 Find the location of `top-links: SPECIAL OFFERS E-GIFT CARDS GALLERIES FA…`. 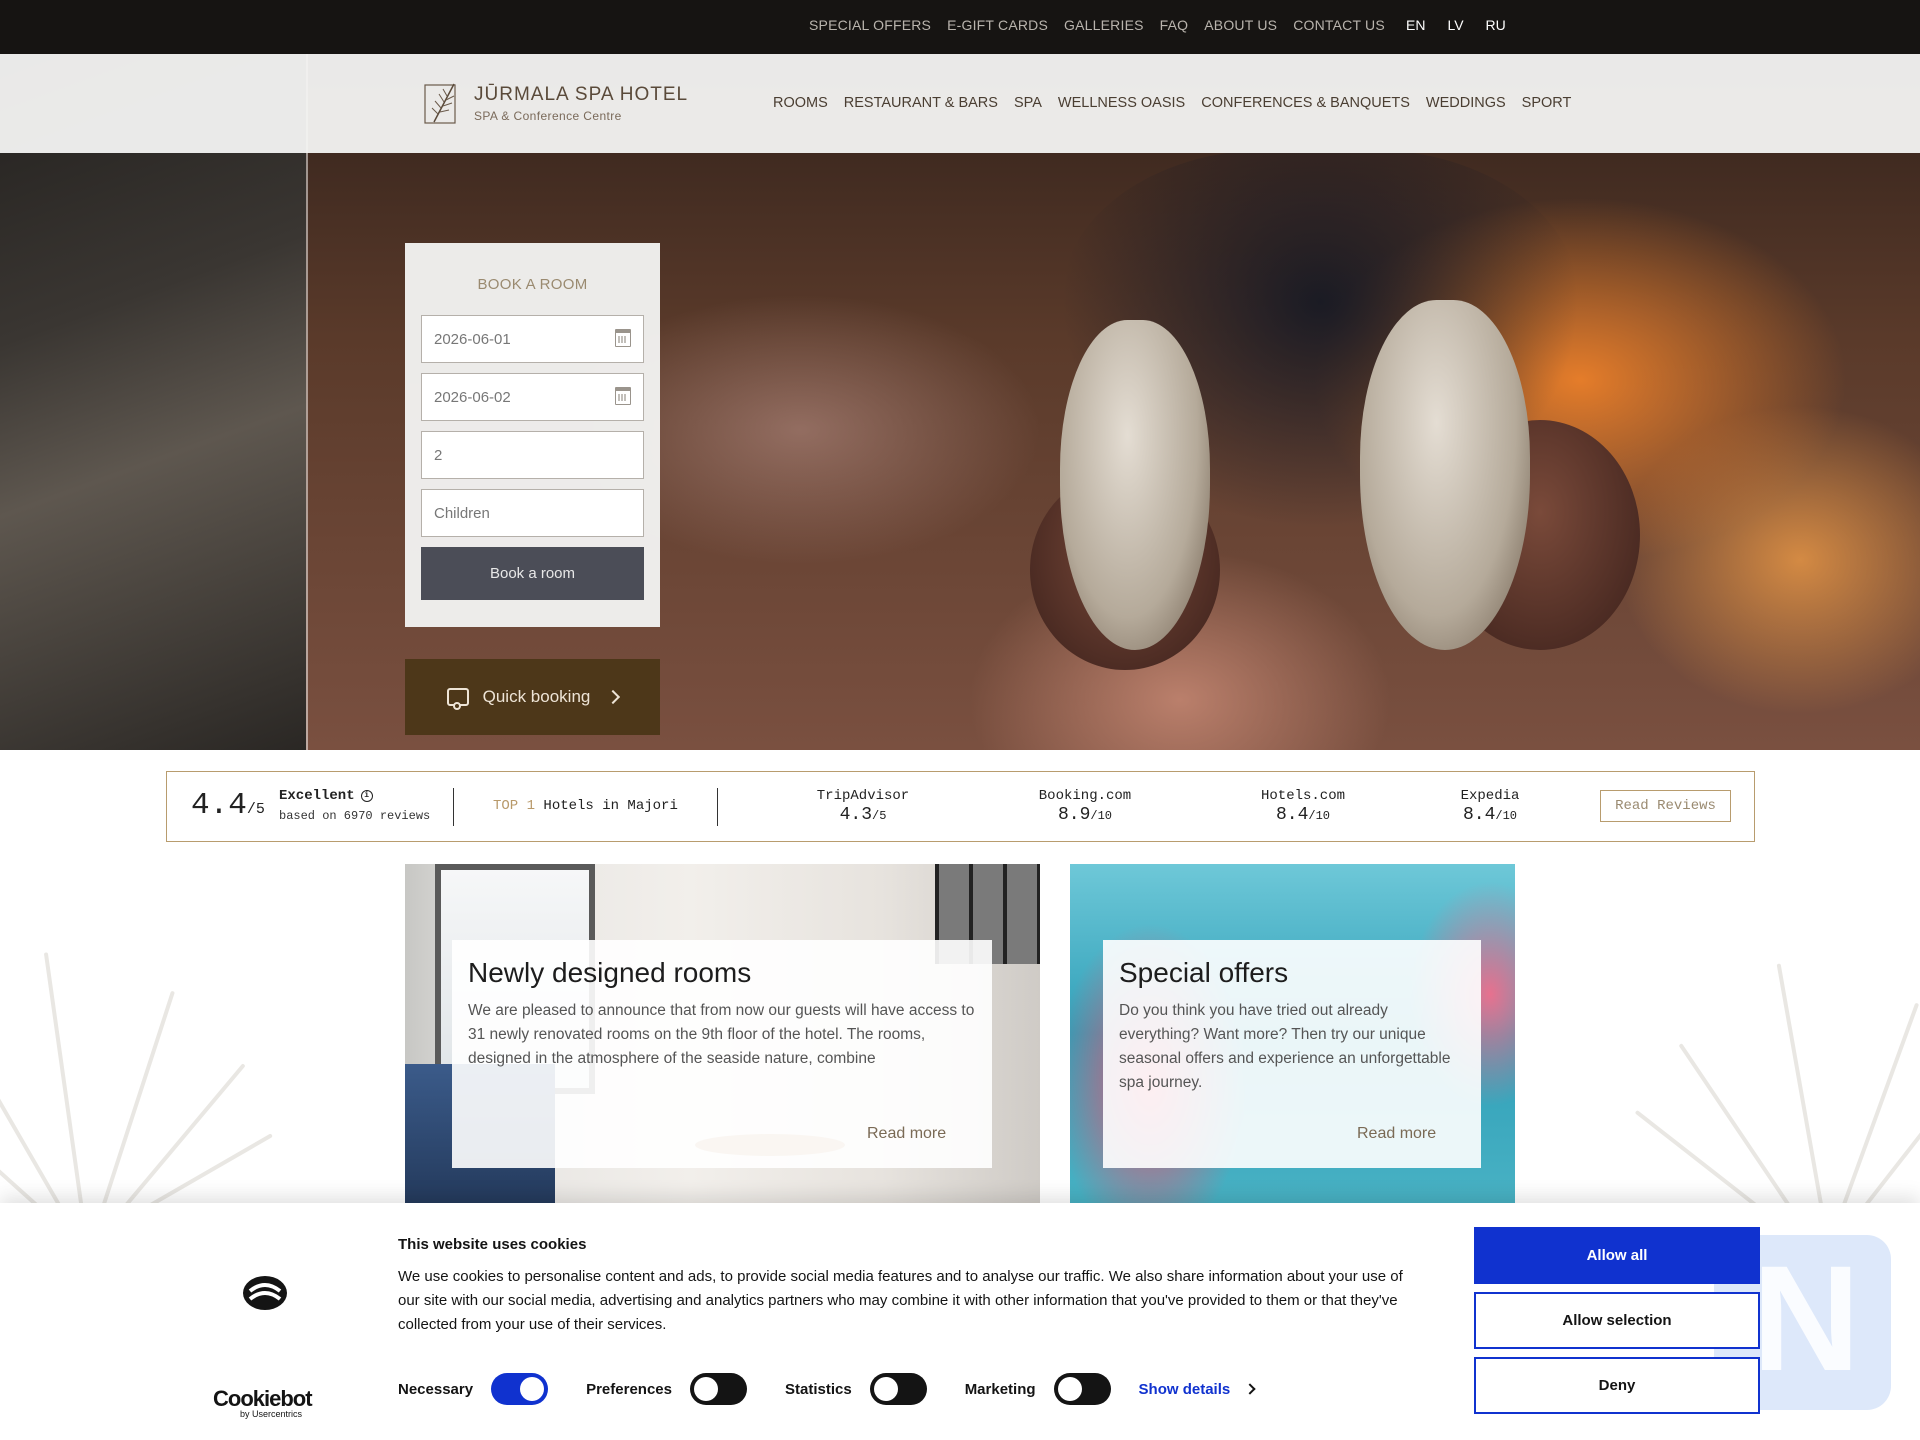

top-links: SPECIAL OFFERS E-GIFT CARDS GALLERIES FA… is located at coordinates (1097, 25).